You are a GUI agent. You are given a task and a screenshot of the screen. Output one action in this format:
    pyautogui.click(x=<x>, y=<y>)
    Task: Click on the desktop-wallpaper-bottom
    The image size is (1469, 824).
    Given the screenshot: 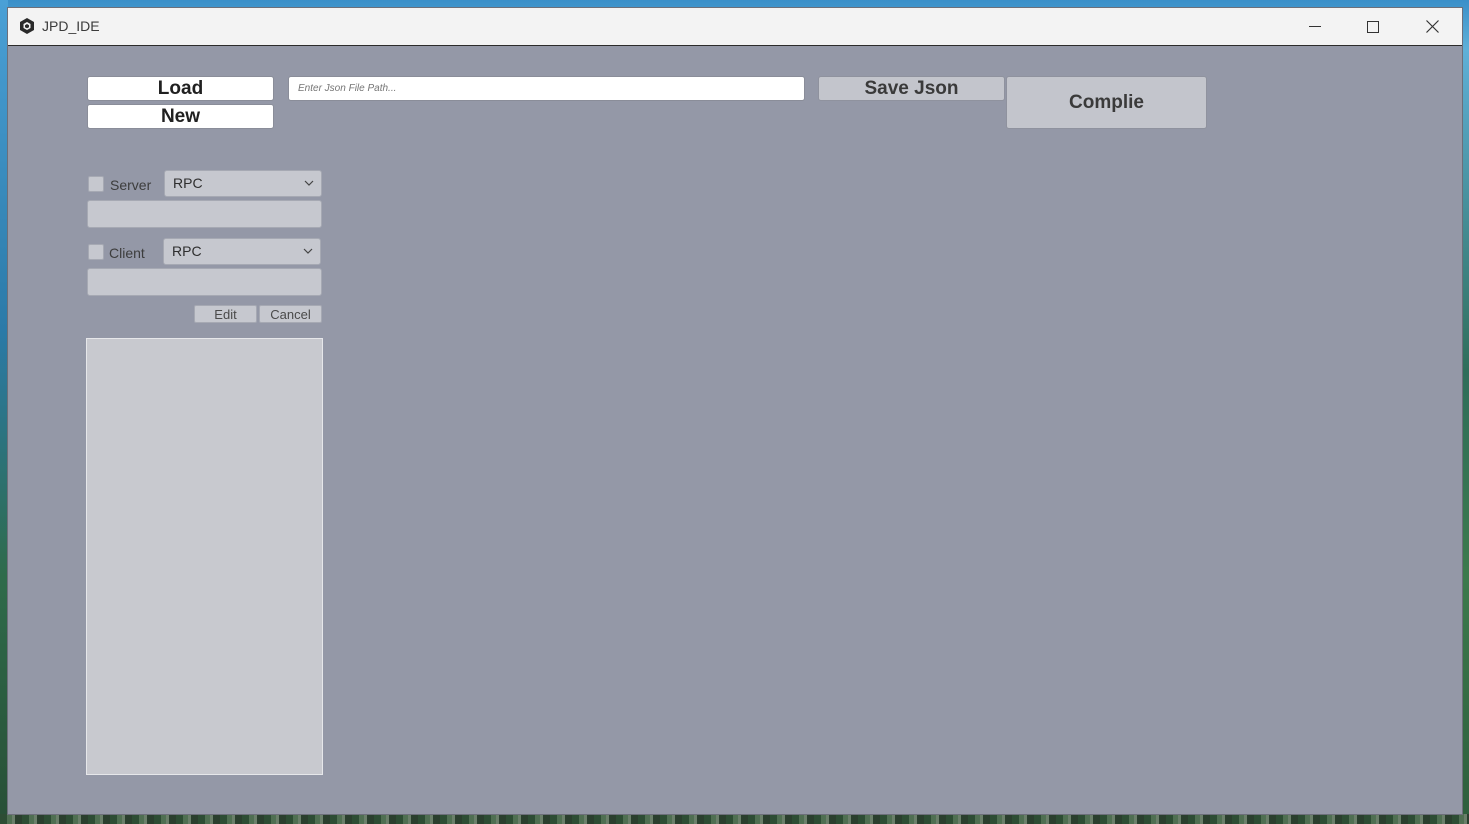 What is the action you would take?
    pyautogui.click(x=734, y=819)
    